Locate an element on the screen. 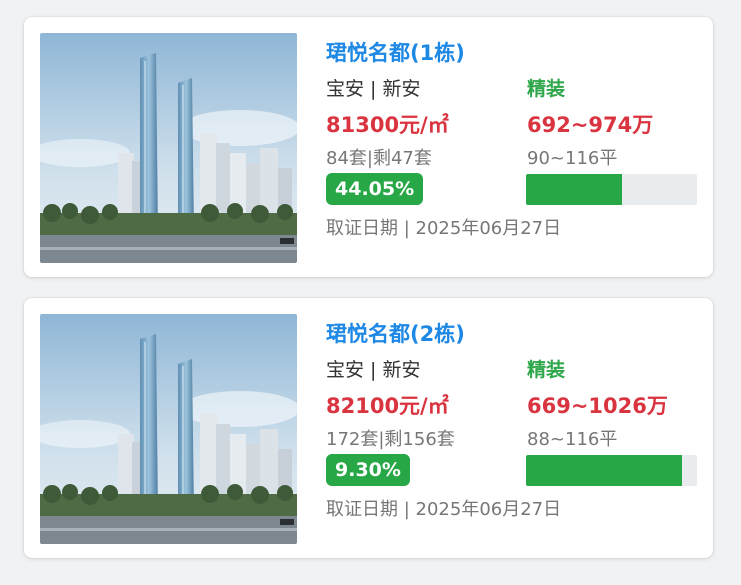  area-range: 88~116平 is located at coordinates (572, 439).